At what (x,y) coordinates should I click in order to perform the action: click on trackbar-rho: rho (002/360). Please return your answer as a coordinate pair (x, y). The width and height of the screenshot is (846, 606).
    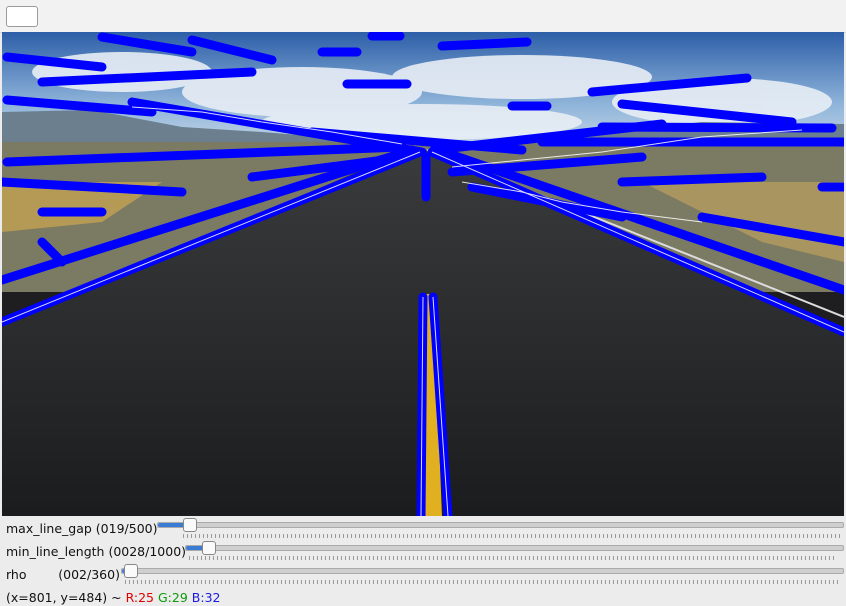
    Looking at the image, I should click on (423, 575).